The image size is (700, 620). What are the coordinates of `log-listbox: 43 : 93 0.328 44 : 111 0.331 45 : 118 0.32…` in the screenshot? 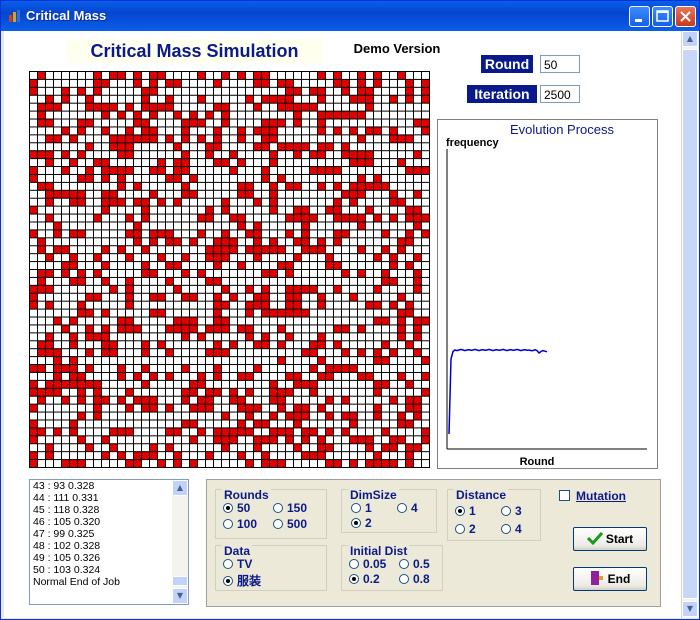 It's located at (109, 542).